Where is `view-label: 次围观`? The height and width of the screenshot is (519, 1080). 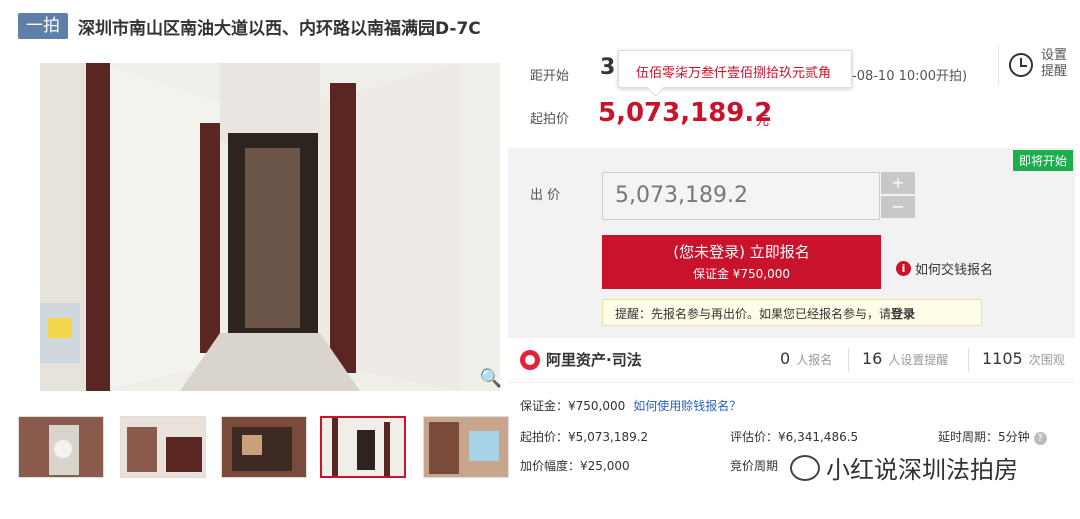 view-label: 次围观 is located at coordinates (1046, 360).